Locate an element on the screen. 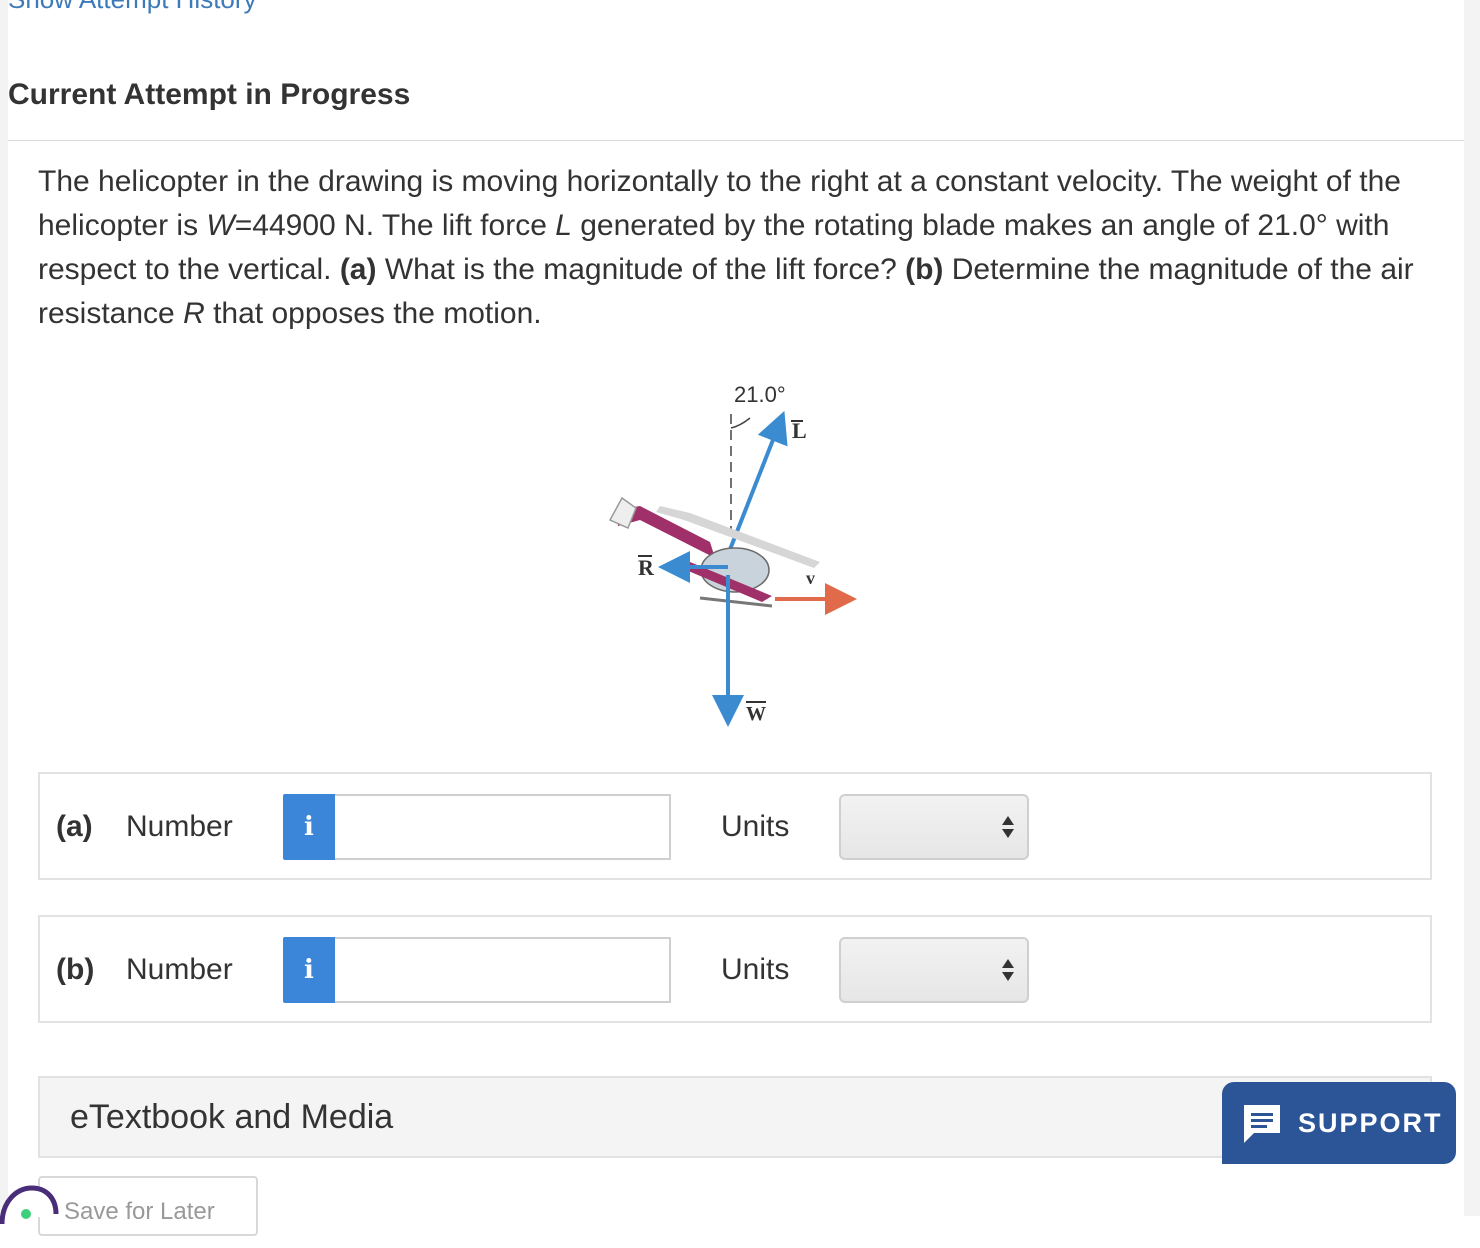 The height and width of the screenshot is (1248, 1480). part-label: (a) is located at coordinates (74, 826).